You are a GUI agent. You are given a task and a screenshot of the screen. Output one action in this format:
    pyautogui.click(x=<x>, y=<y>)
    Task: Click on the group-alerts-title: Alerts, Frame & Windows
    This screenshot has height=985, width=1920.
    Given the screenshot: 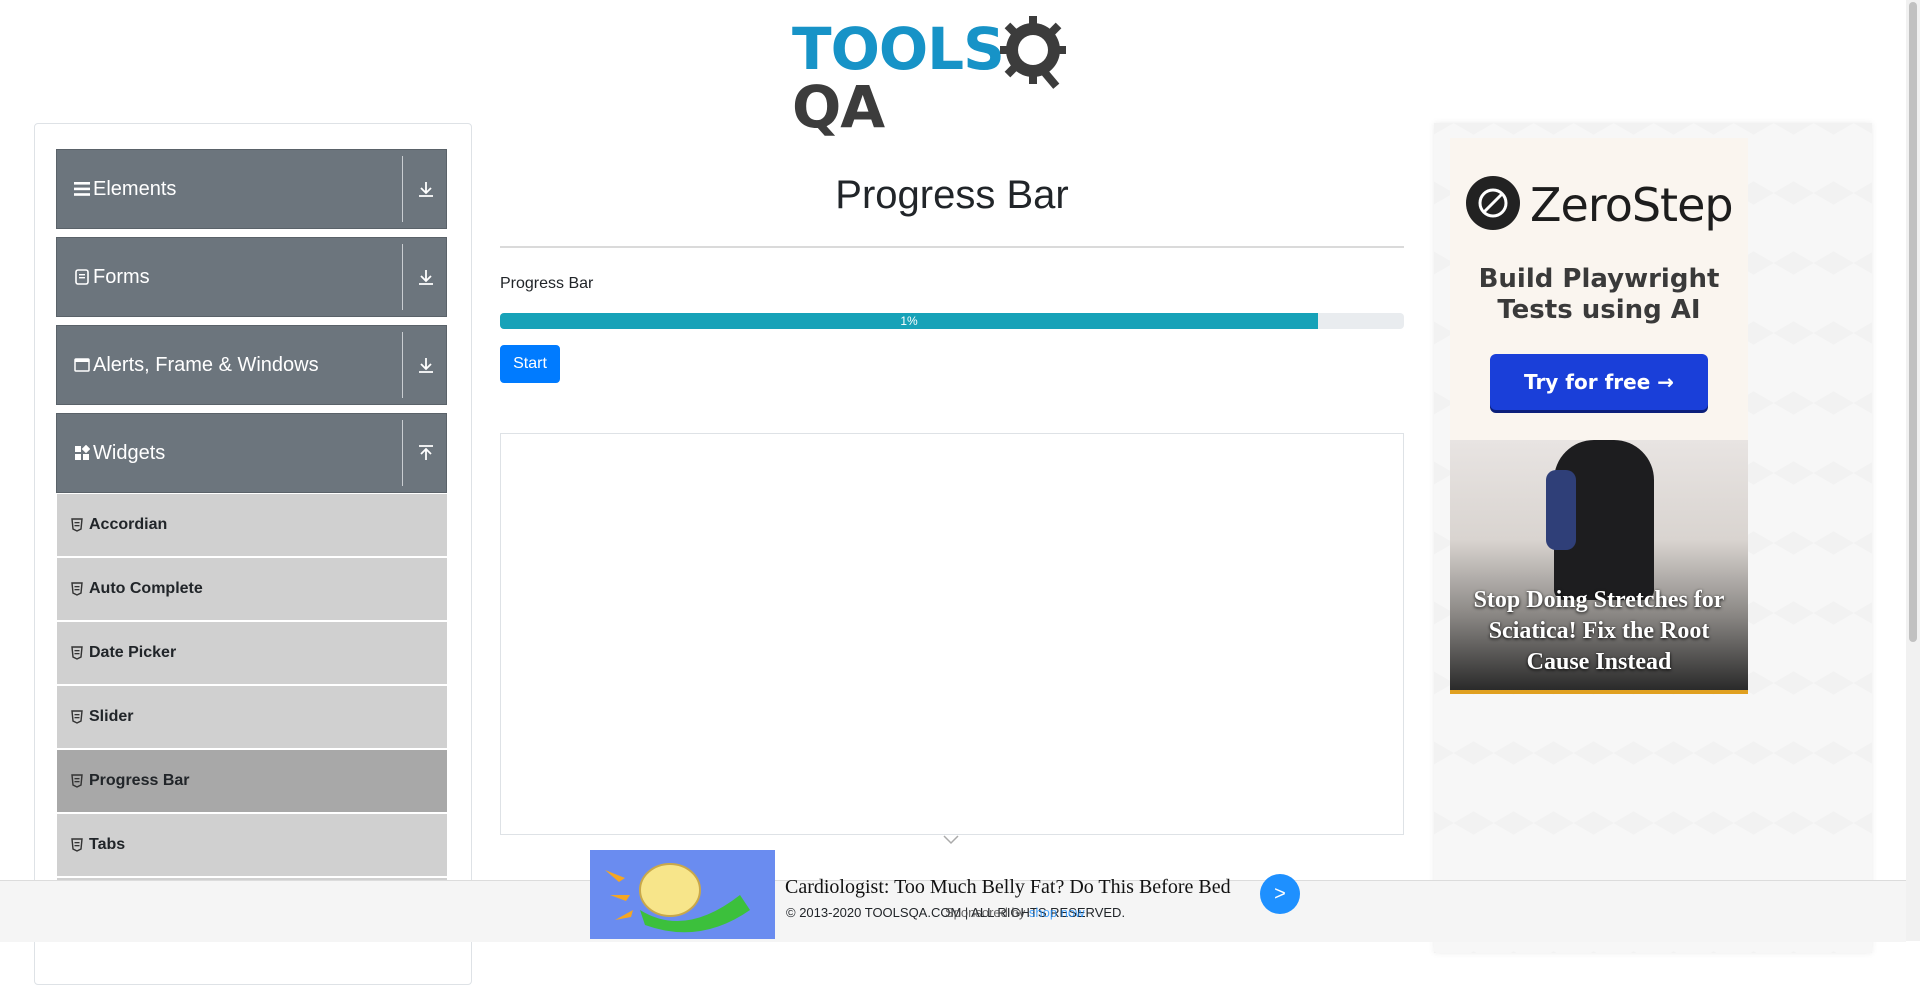 What is the action you would take?
    pyautogui.click(x=206, y=364)
    